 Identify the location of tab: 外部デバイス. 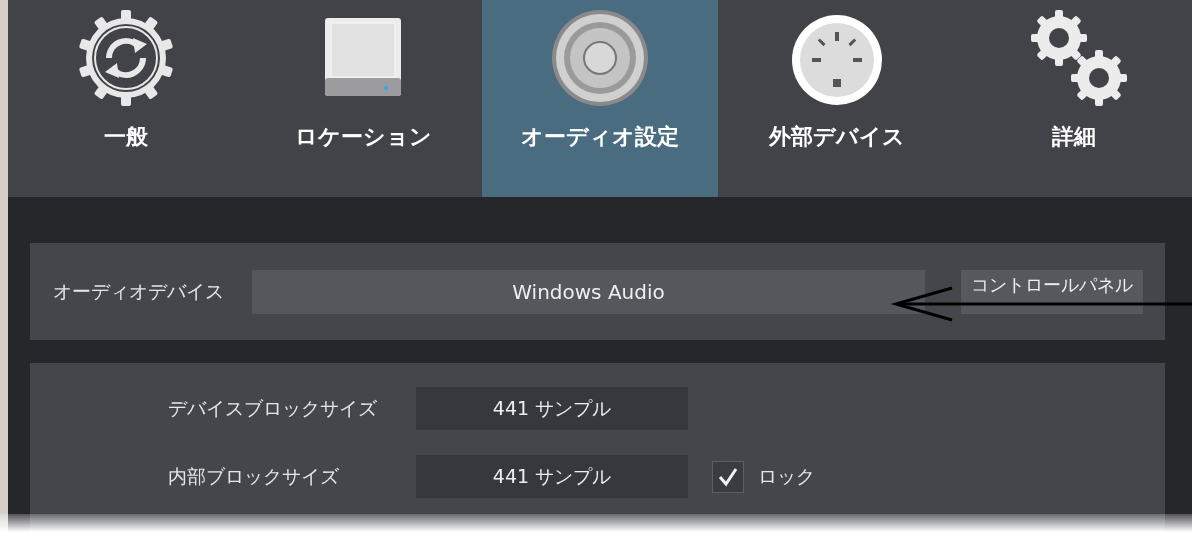
(837, 98).